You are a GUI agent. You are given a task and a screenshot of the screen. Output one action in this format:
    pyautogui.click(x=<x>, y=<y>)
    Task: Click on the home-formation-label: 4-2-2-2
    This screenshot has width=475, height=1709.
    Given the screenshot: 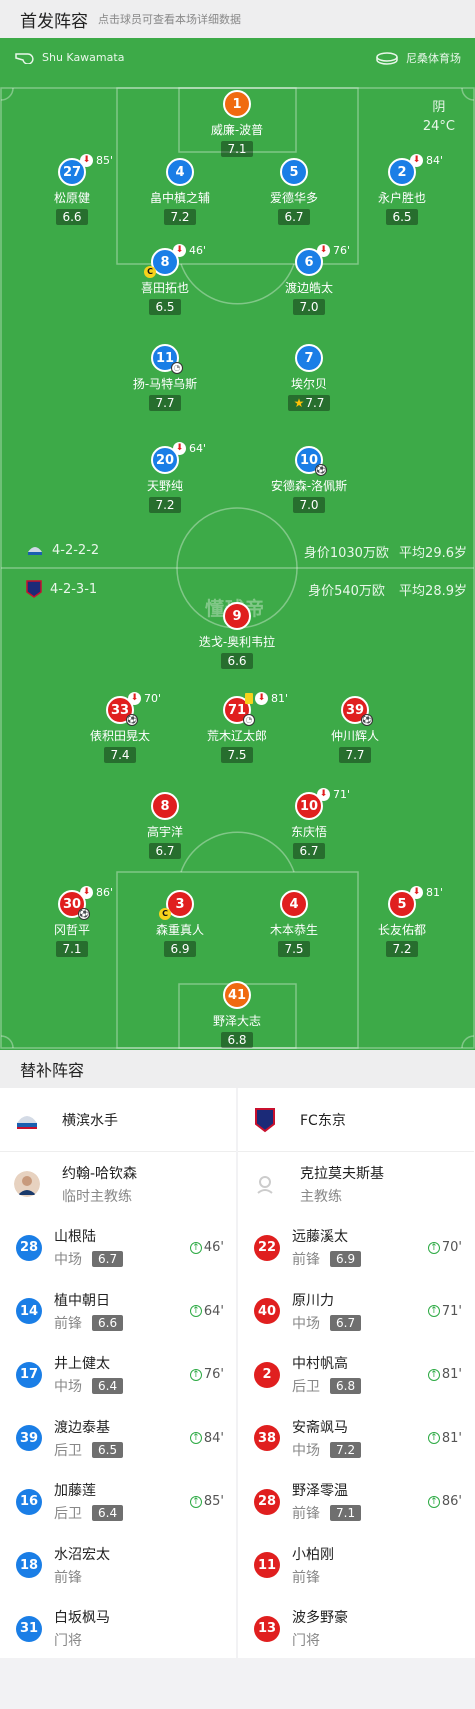 What is the action you would take?
    pyautogui.click(x=76, y=550)
    